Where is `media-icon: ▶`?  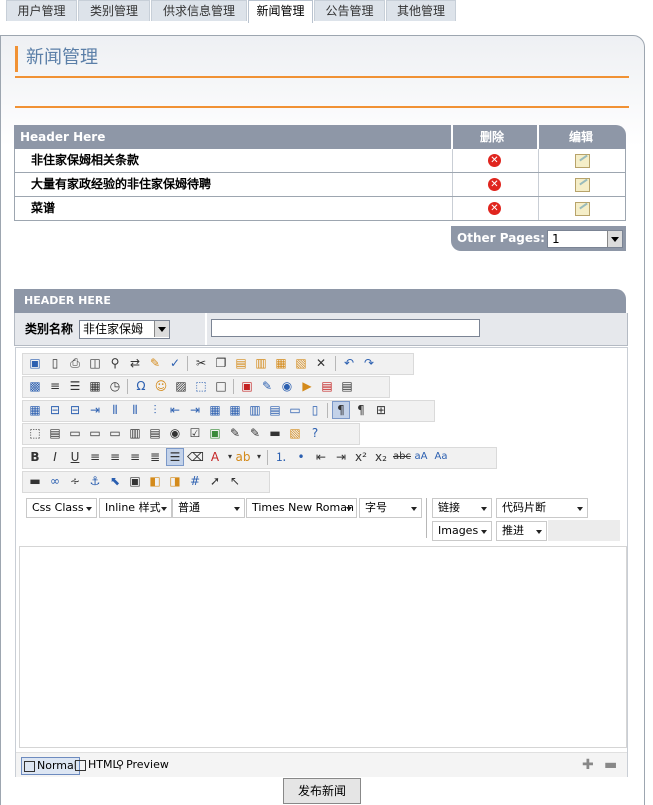 media-icon: ▶ is located at coordinates (307, 386).